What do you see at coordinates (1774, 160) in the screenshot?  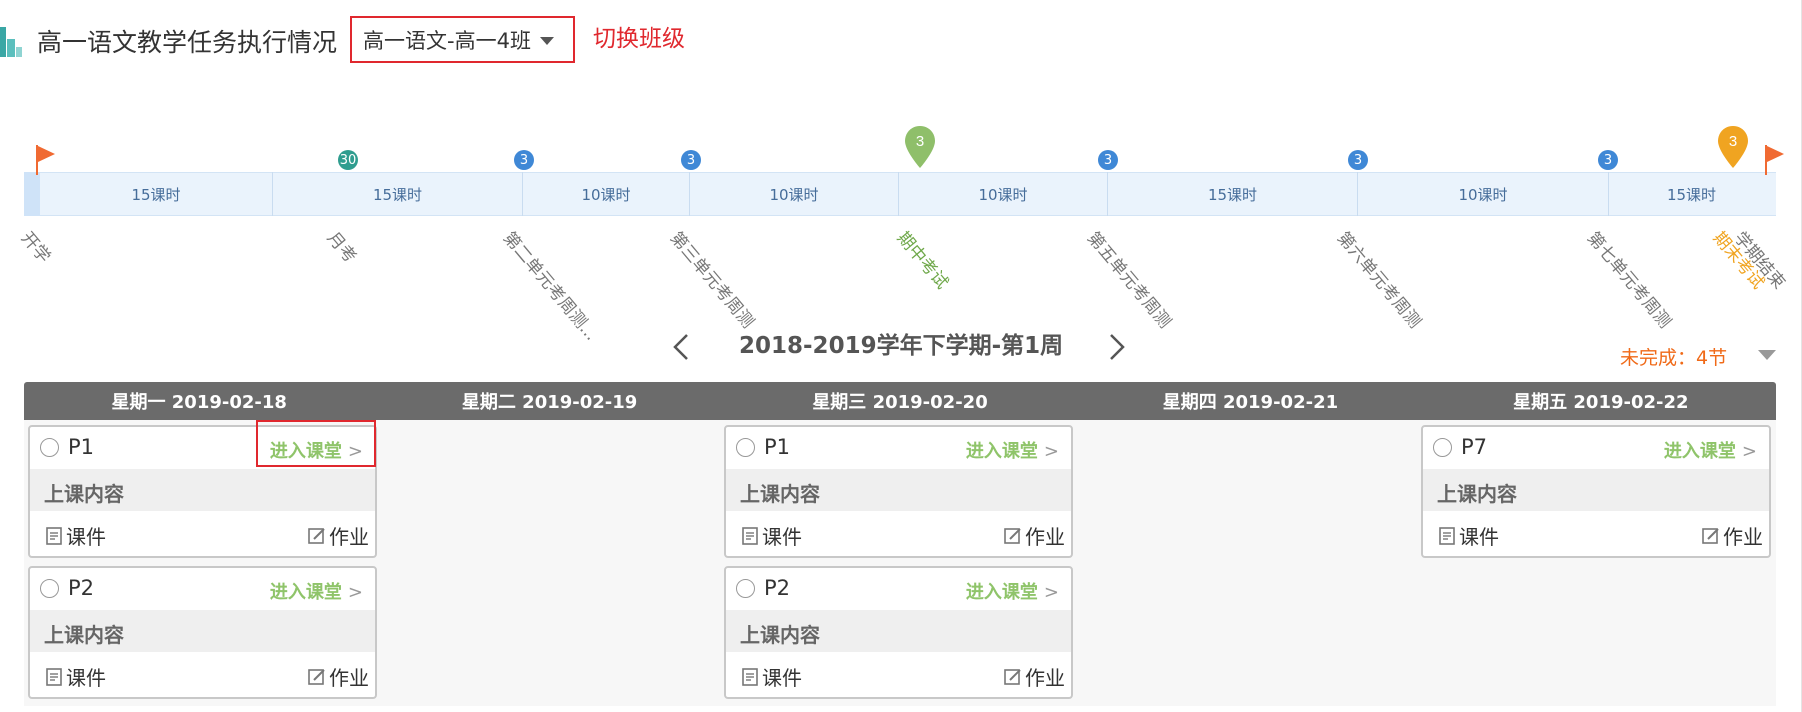 I see `end-flag-icon` at bounding box center [1774, 160].